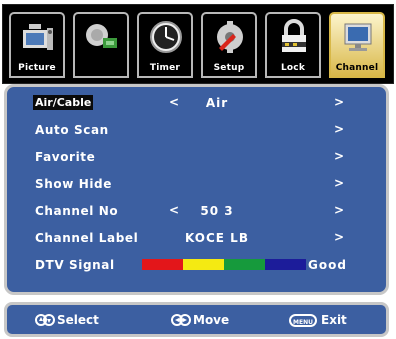 This screenshot has width=396, height=339. I want to click on tab-setup: Setup, so click(229, 45).